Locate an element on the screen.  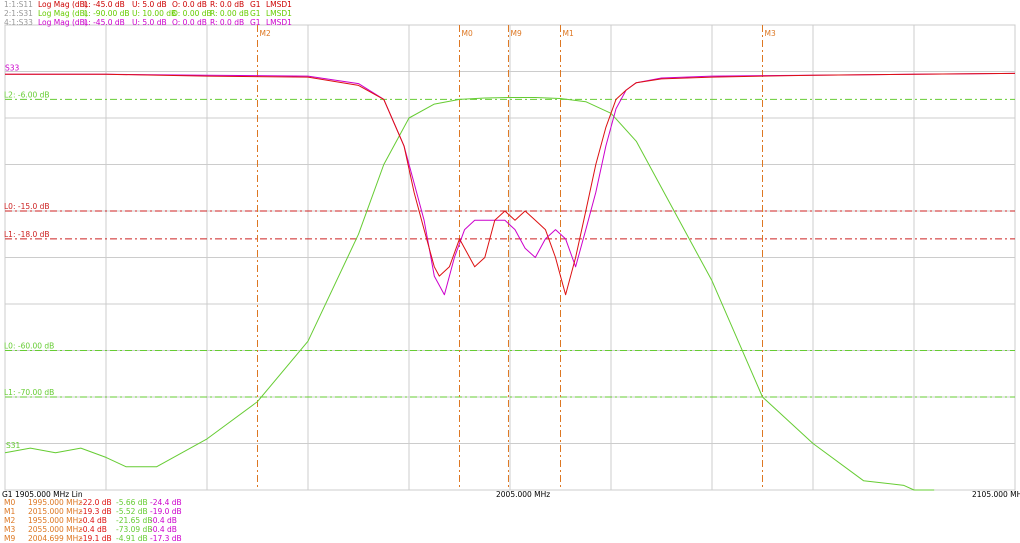
marker-label-M2: M2 is located at coordinates (265, 33).